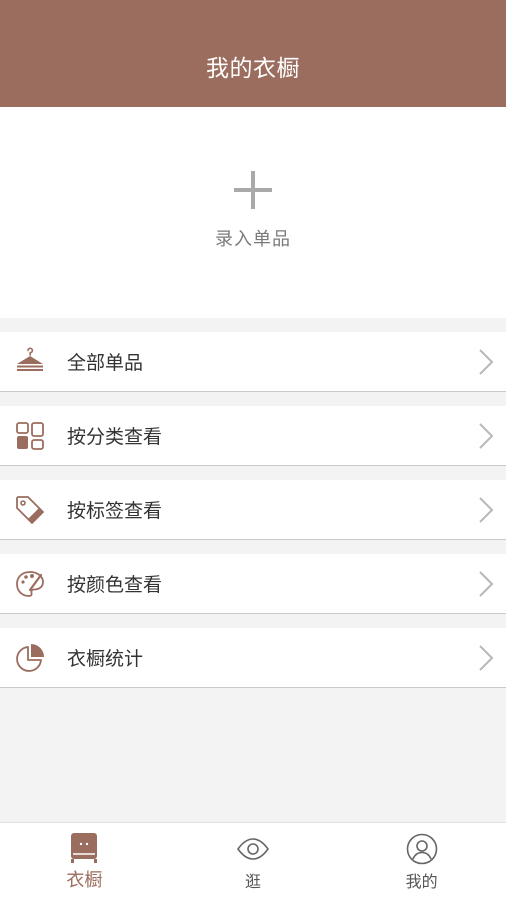 This screenshot has width=506, height=900. Describe the element at coordinates (253, 436) in the screenshot. I see `menu-item-by-category: 按分类查看` at that location.